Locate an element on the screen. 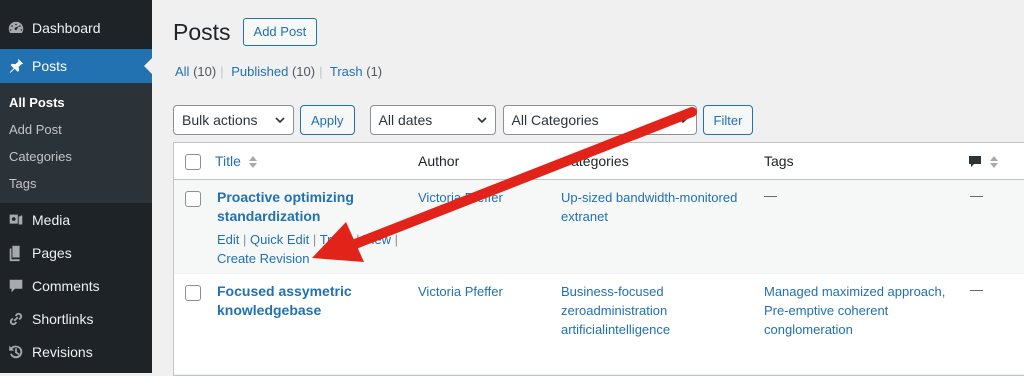  sidebar-item-dashboard: Dashboard is located at coordinates (76, 27).